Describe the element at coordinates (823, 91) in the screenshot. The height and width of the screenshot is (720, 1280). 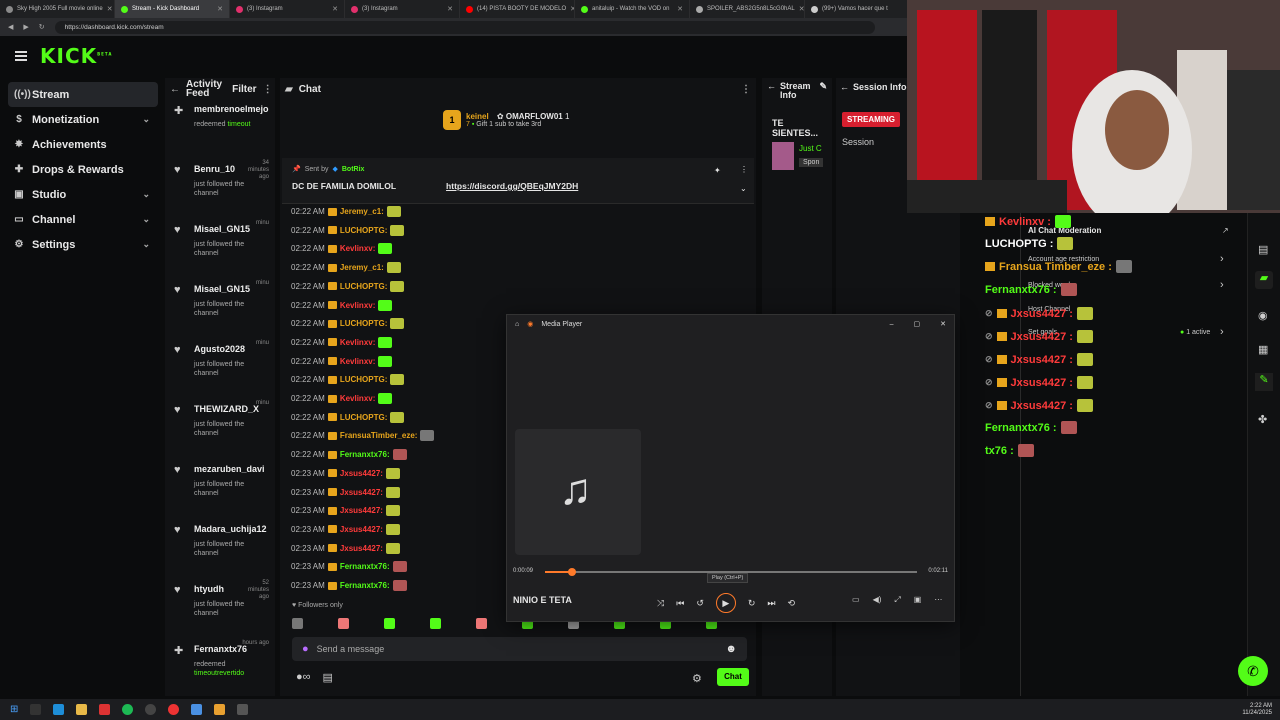
I see `edit-icon: ✎` at that location.